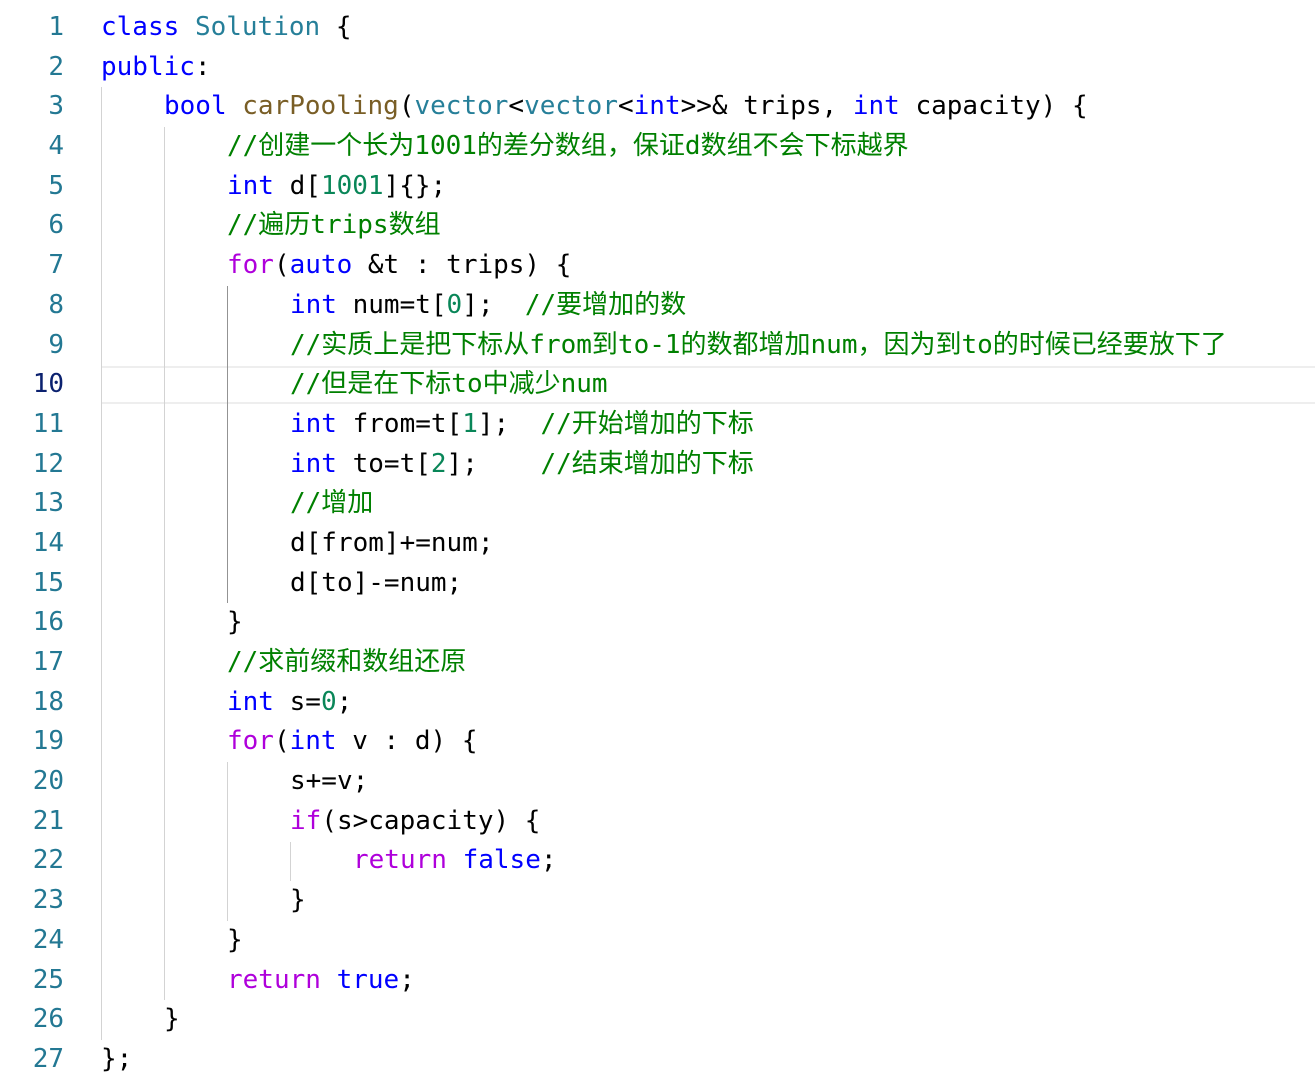 The height and width of the screenshot is (1087, 1315). What do you see at coordinates (274, 979) in the screenshot?
I see `code-token: return` at bounding box center [274, 979].